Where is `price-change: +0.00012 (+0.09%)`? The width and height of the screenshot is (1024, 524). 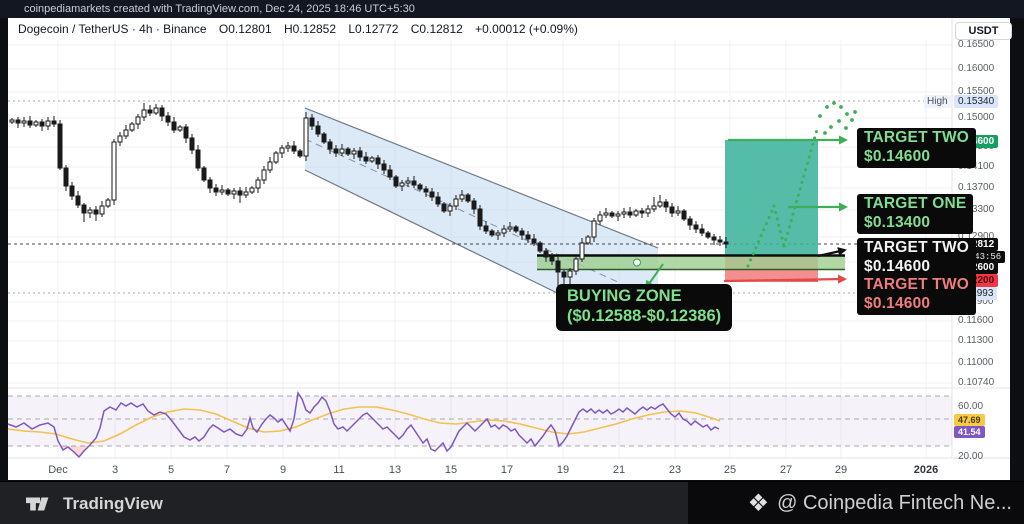 price-change: +0.00012 (+0.09%) is located at coordinates (526, 29).